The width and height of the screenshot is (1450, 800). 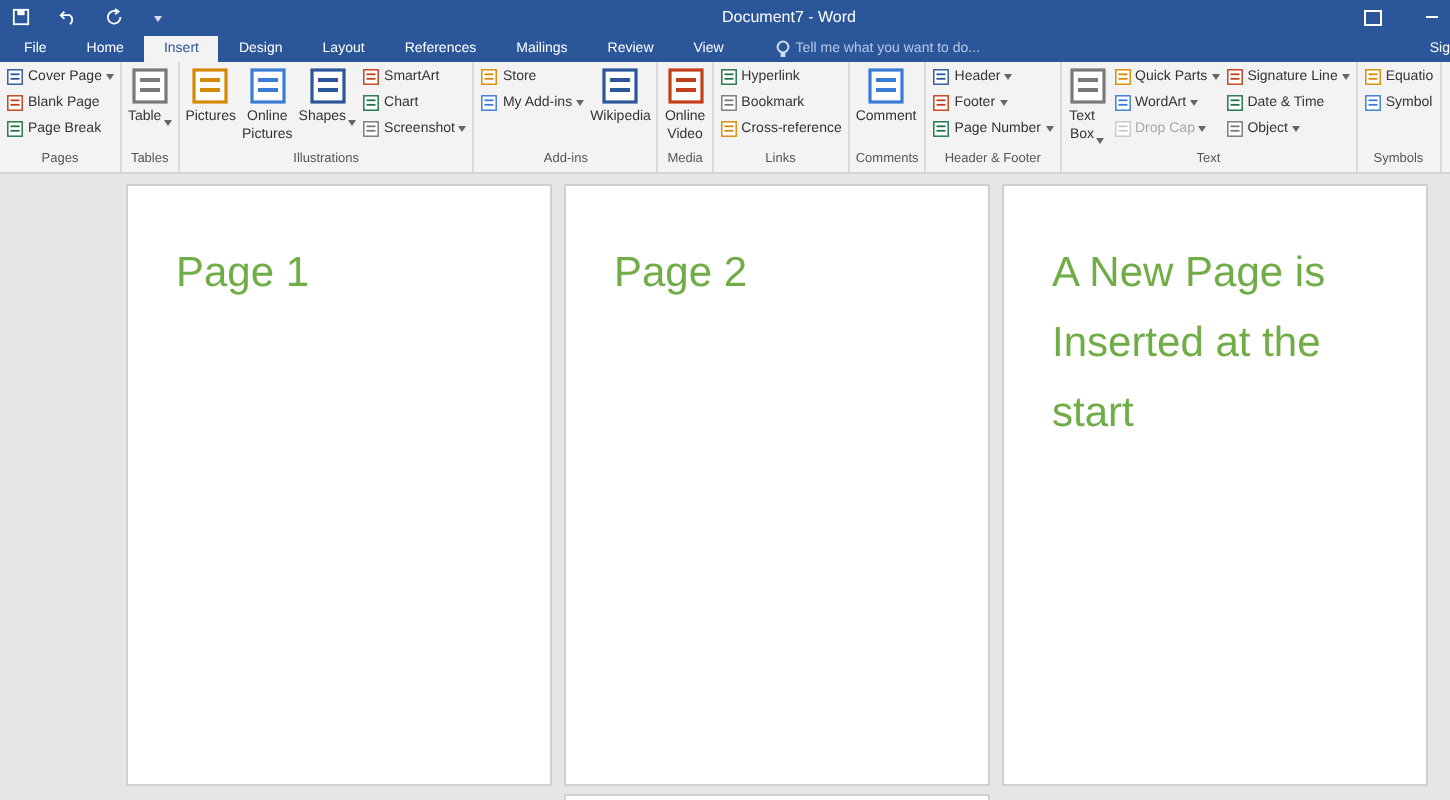 I want to click on lightbulb-icon, so click(x=782, y=49).